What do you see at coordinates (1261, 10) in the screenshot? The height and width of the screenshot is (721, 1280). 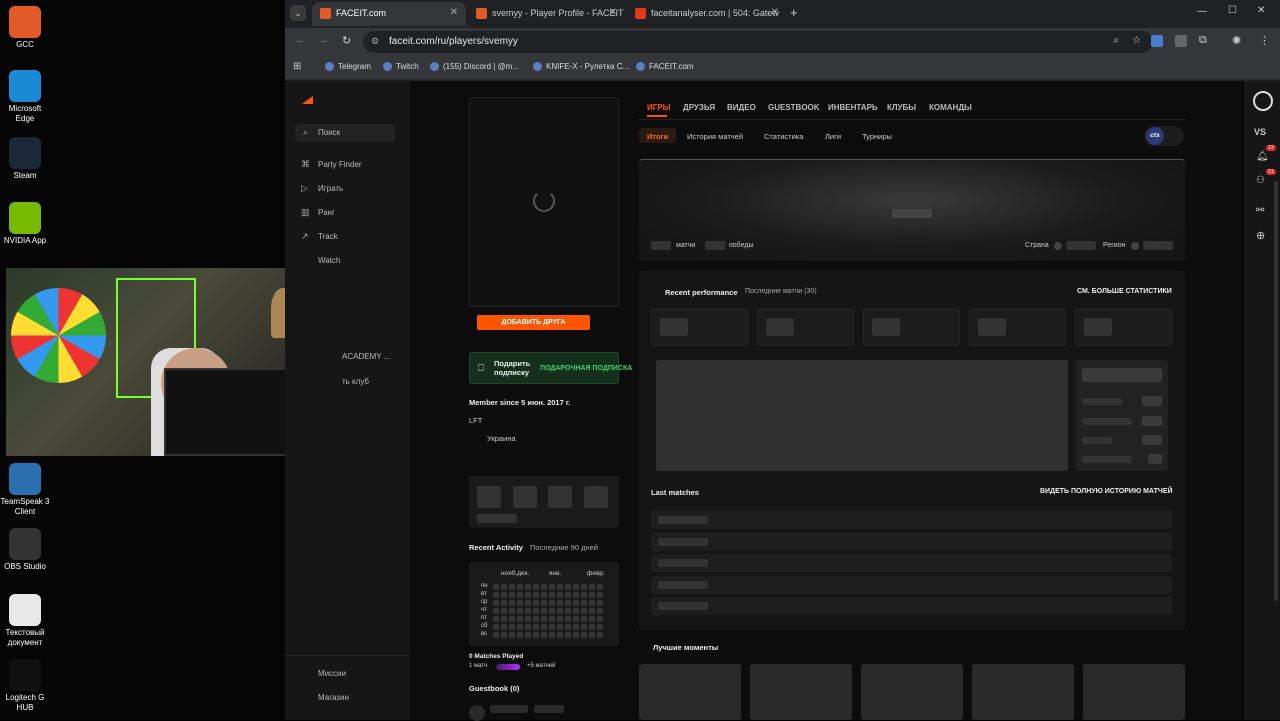 I see `close-window-button: ✕` at bounding box center [1261, 10].